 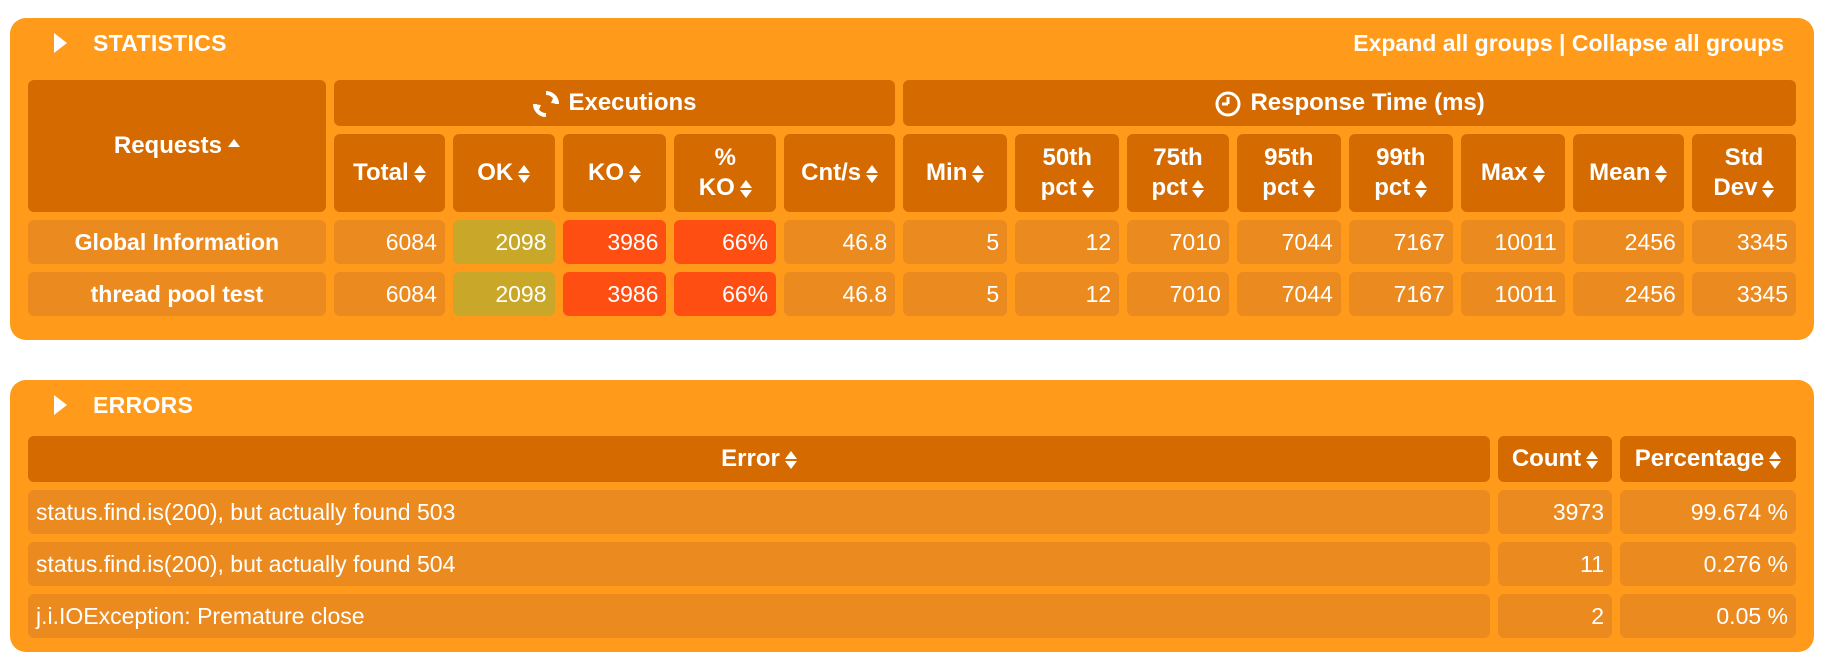 What do you see at coordinates (750, 458) in the screenshot?
I see `error-header-label: Error` at bounding box center [750, 458].